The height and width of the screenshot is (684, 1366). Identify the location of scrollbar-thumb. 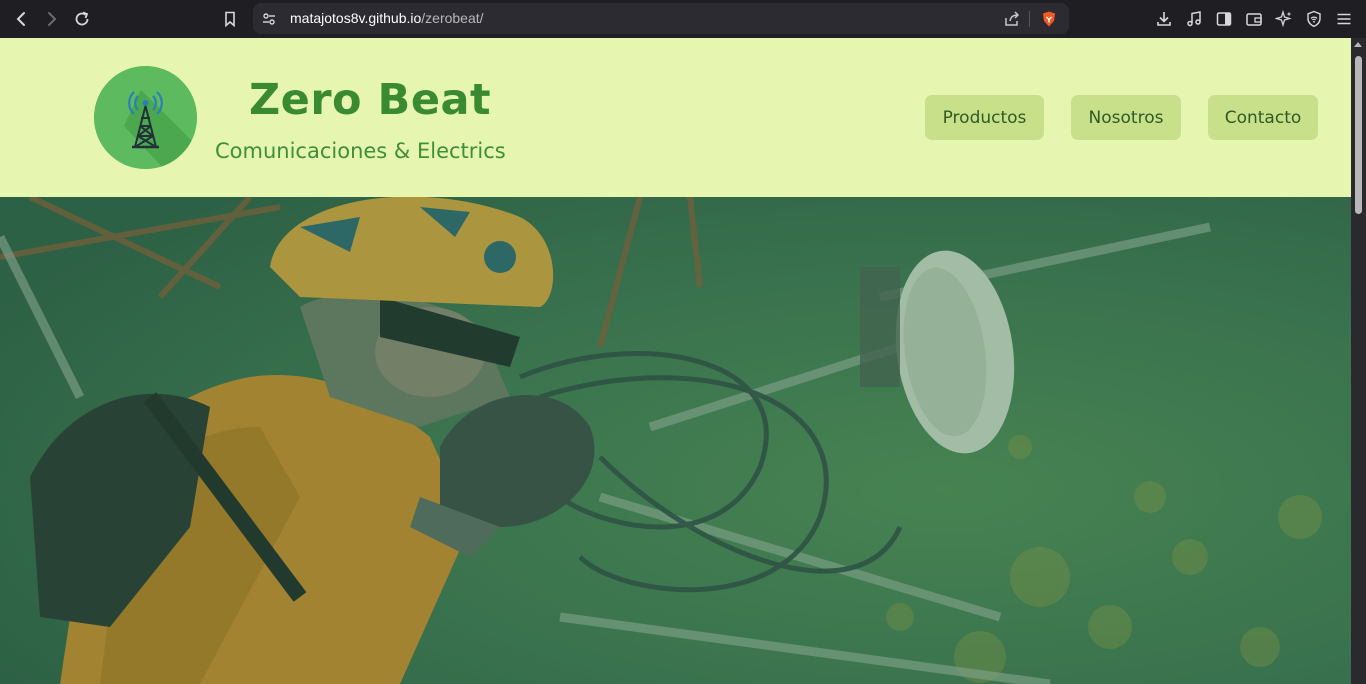
(1358, 135).